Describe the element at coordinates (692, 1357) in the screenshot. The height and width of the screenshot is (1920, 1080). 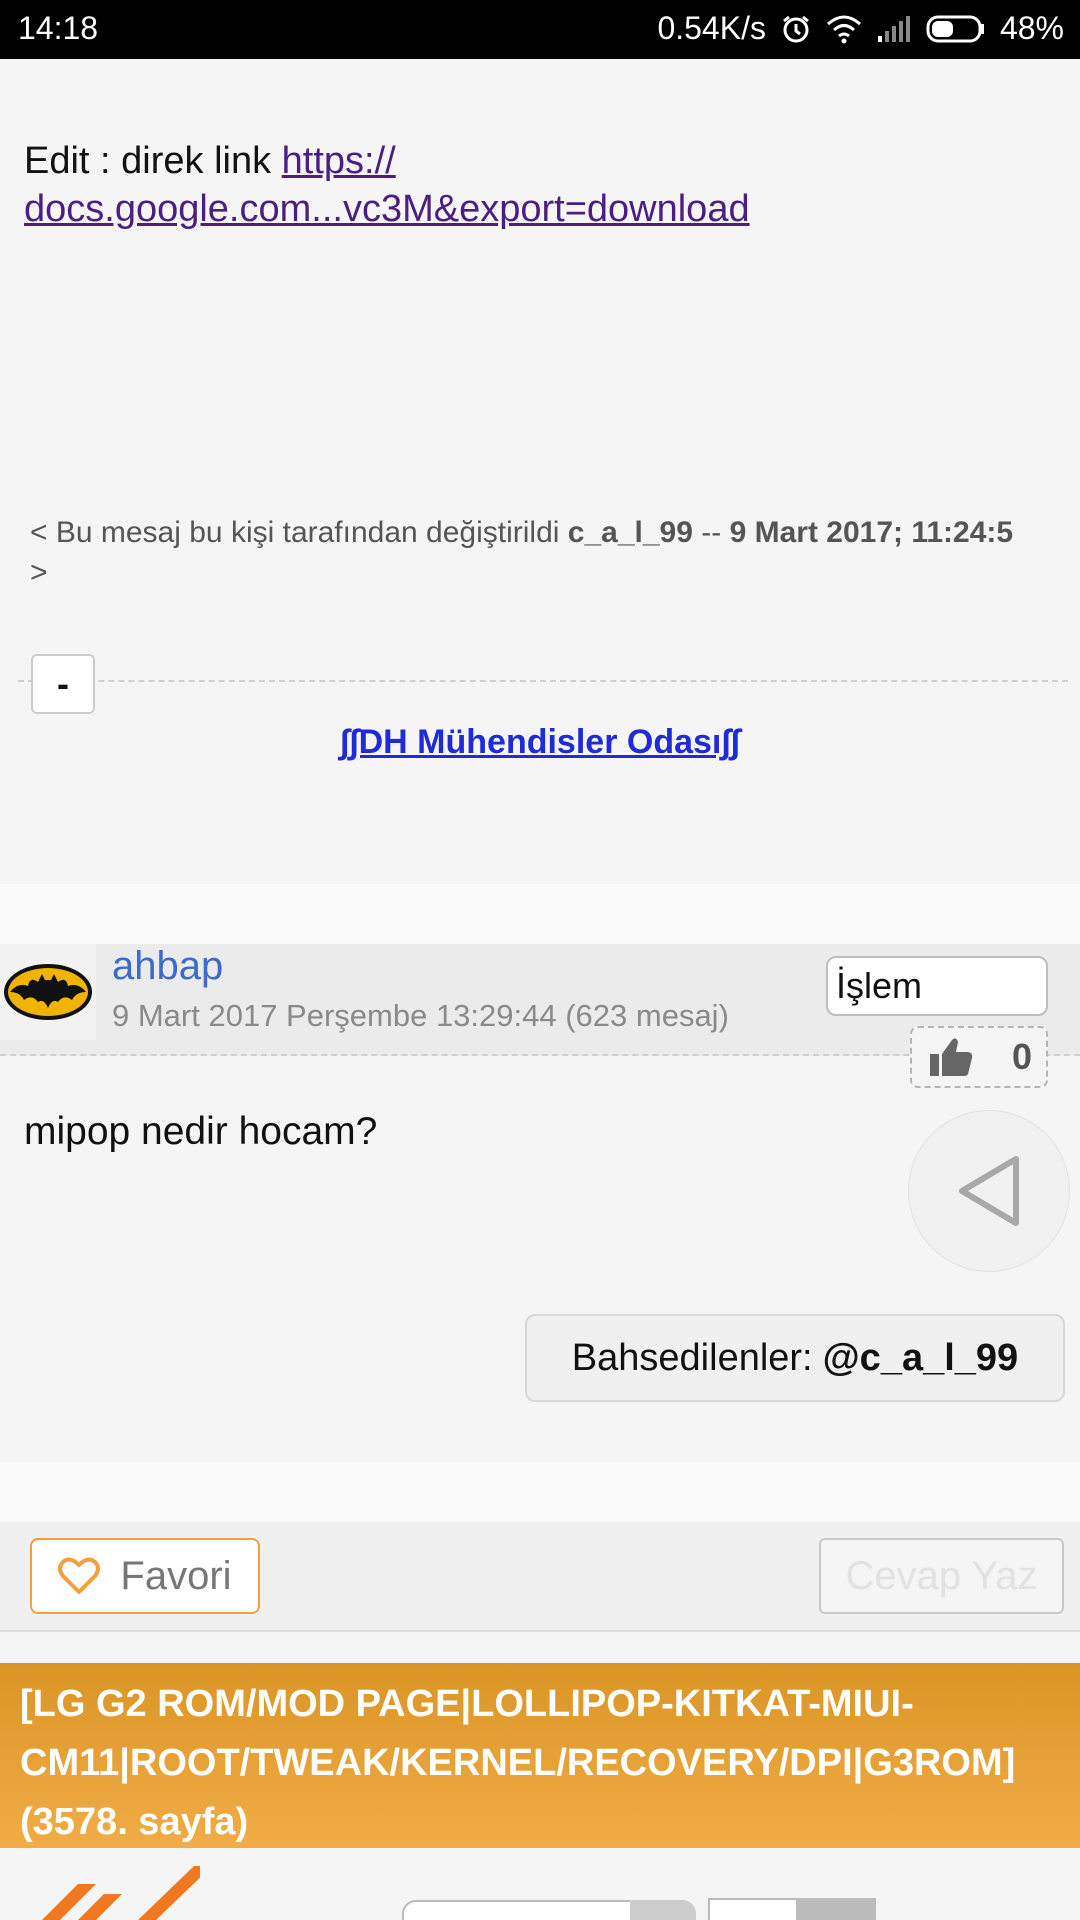
I see `mentions-label: Bahsedilenler:` at that location.